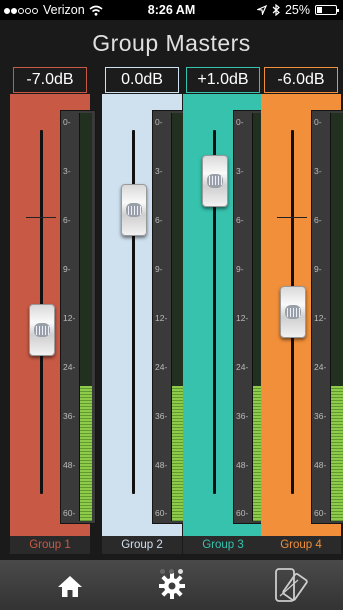 The height and width of the screenshot is (610, 343). What do you see at coordinates (142, 80) in the screenshot?
I see `gain-readout: 0.0dB` at bounding box center [142, 80].